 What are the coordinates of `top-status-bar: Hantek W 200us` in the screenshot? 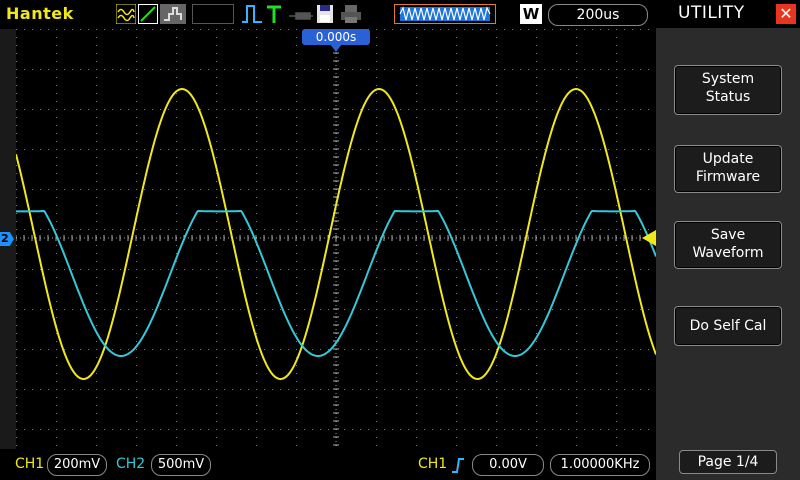 It's located at (328, 14).